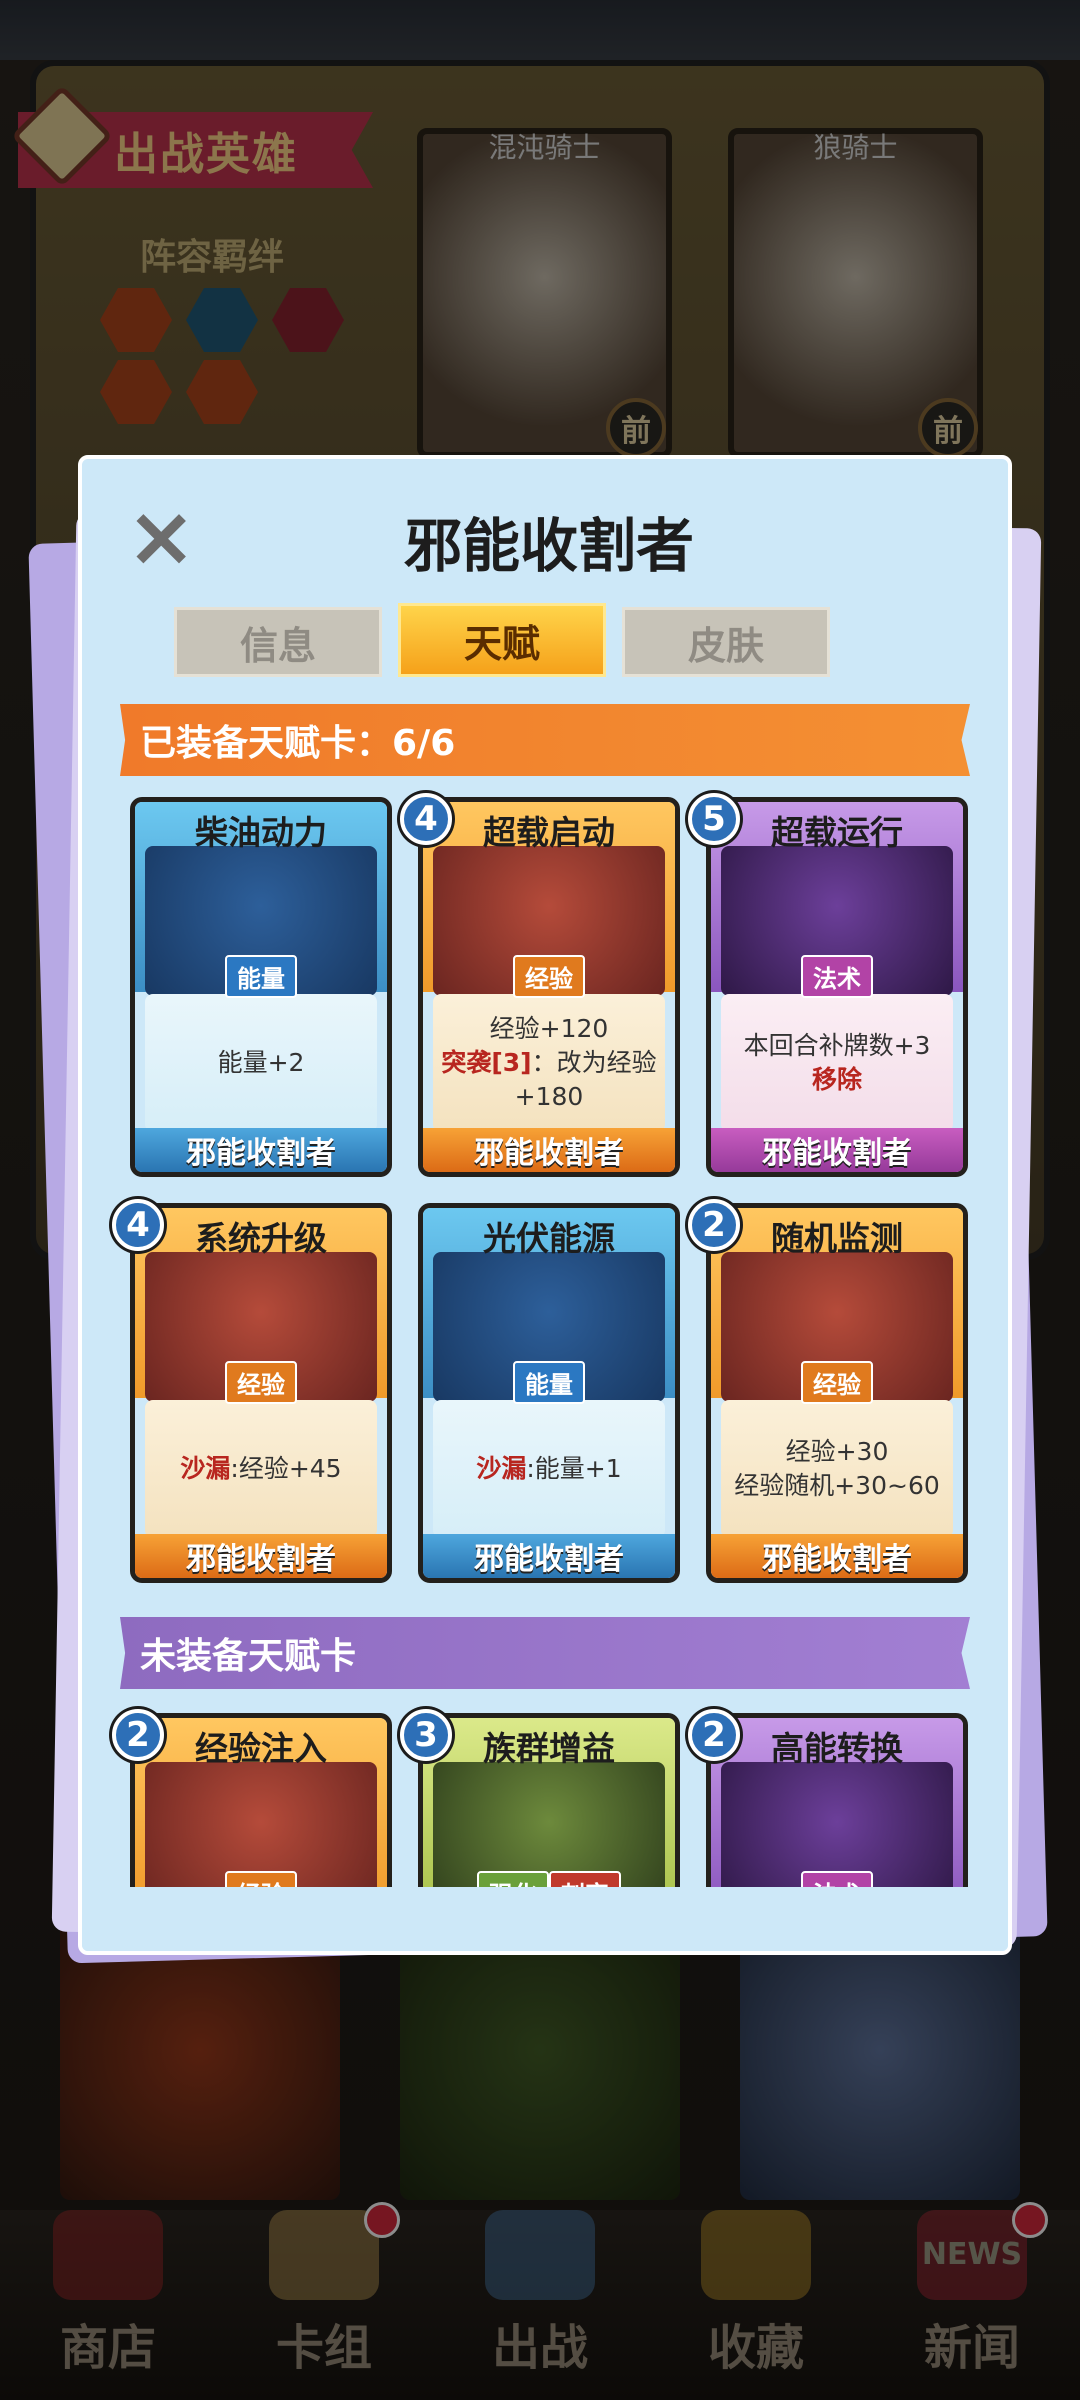 The width and height of the screenshot is (1080, 2400). I want to click on modal-bottom-edge, so click(545, 1919).